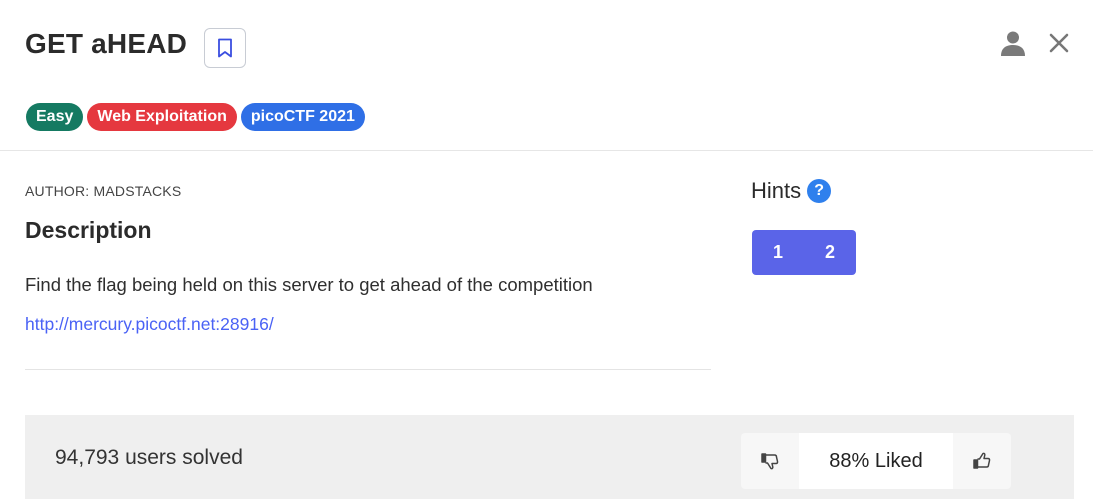 The width and height of the screenshot is (1093, 499). I want to click on hint-button-1: 1, so click(778, 252).